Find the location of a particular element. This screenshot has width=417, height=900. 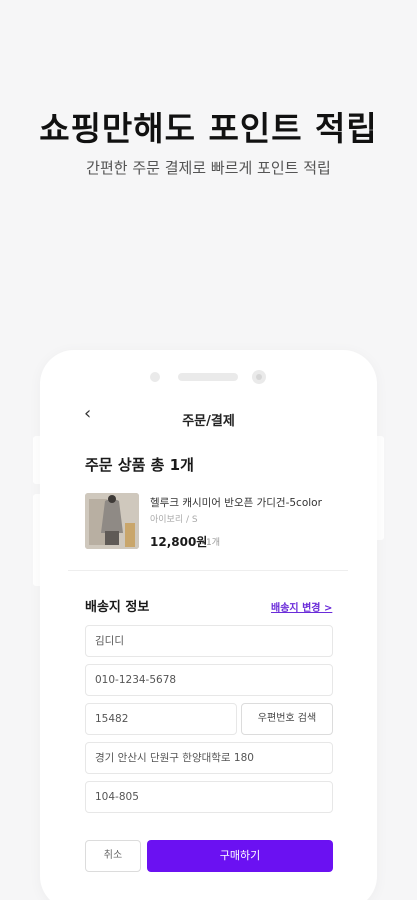

hero-subtitle: 간편한 주문 결제로 빠르게 포인트 적립 is located at coordinates (208, 168).